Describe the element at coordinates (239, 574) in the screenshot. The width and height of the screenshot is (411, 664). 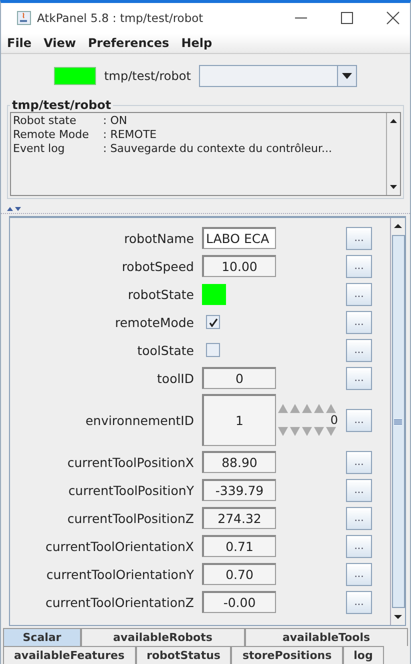
I see `attribute-value-field: 0.70` at that location.